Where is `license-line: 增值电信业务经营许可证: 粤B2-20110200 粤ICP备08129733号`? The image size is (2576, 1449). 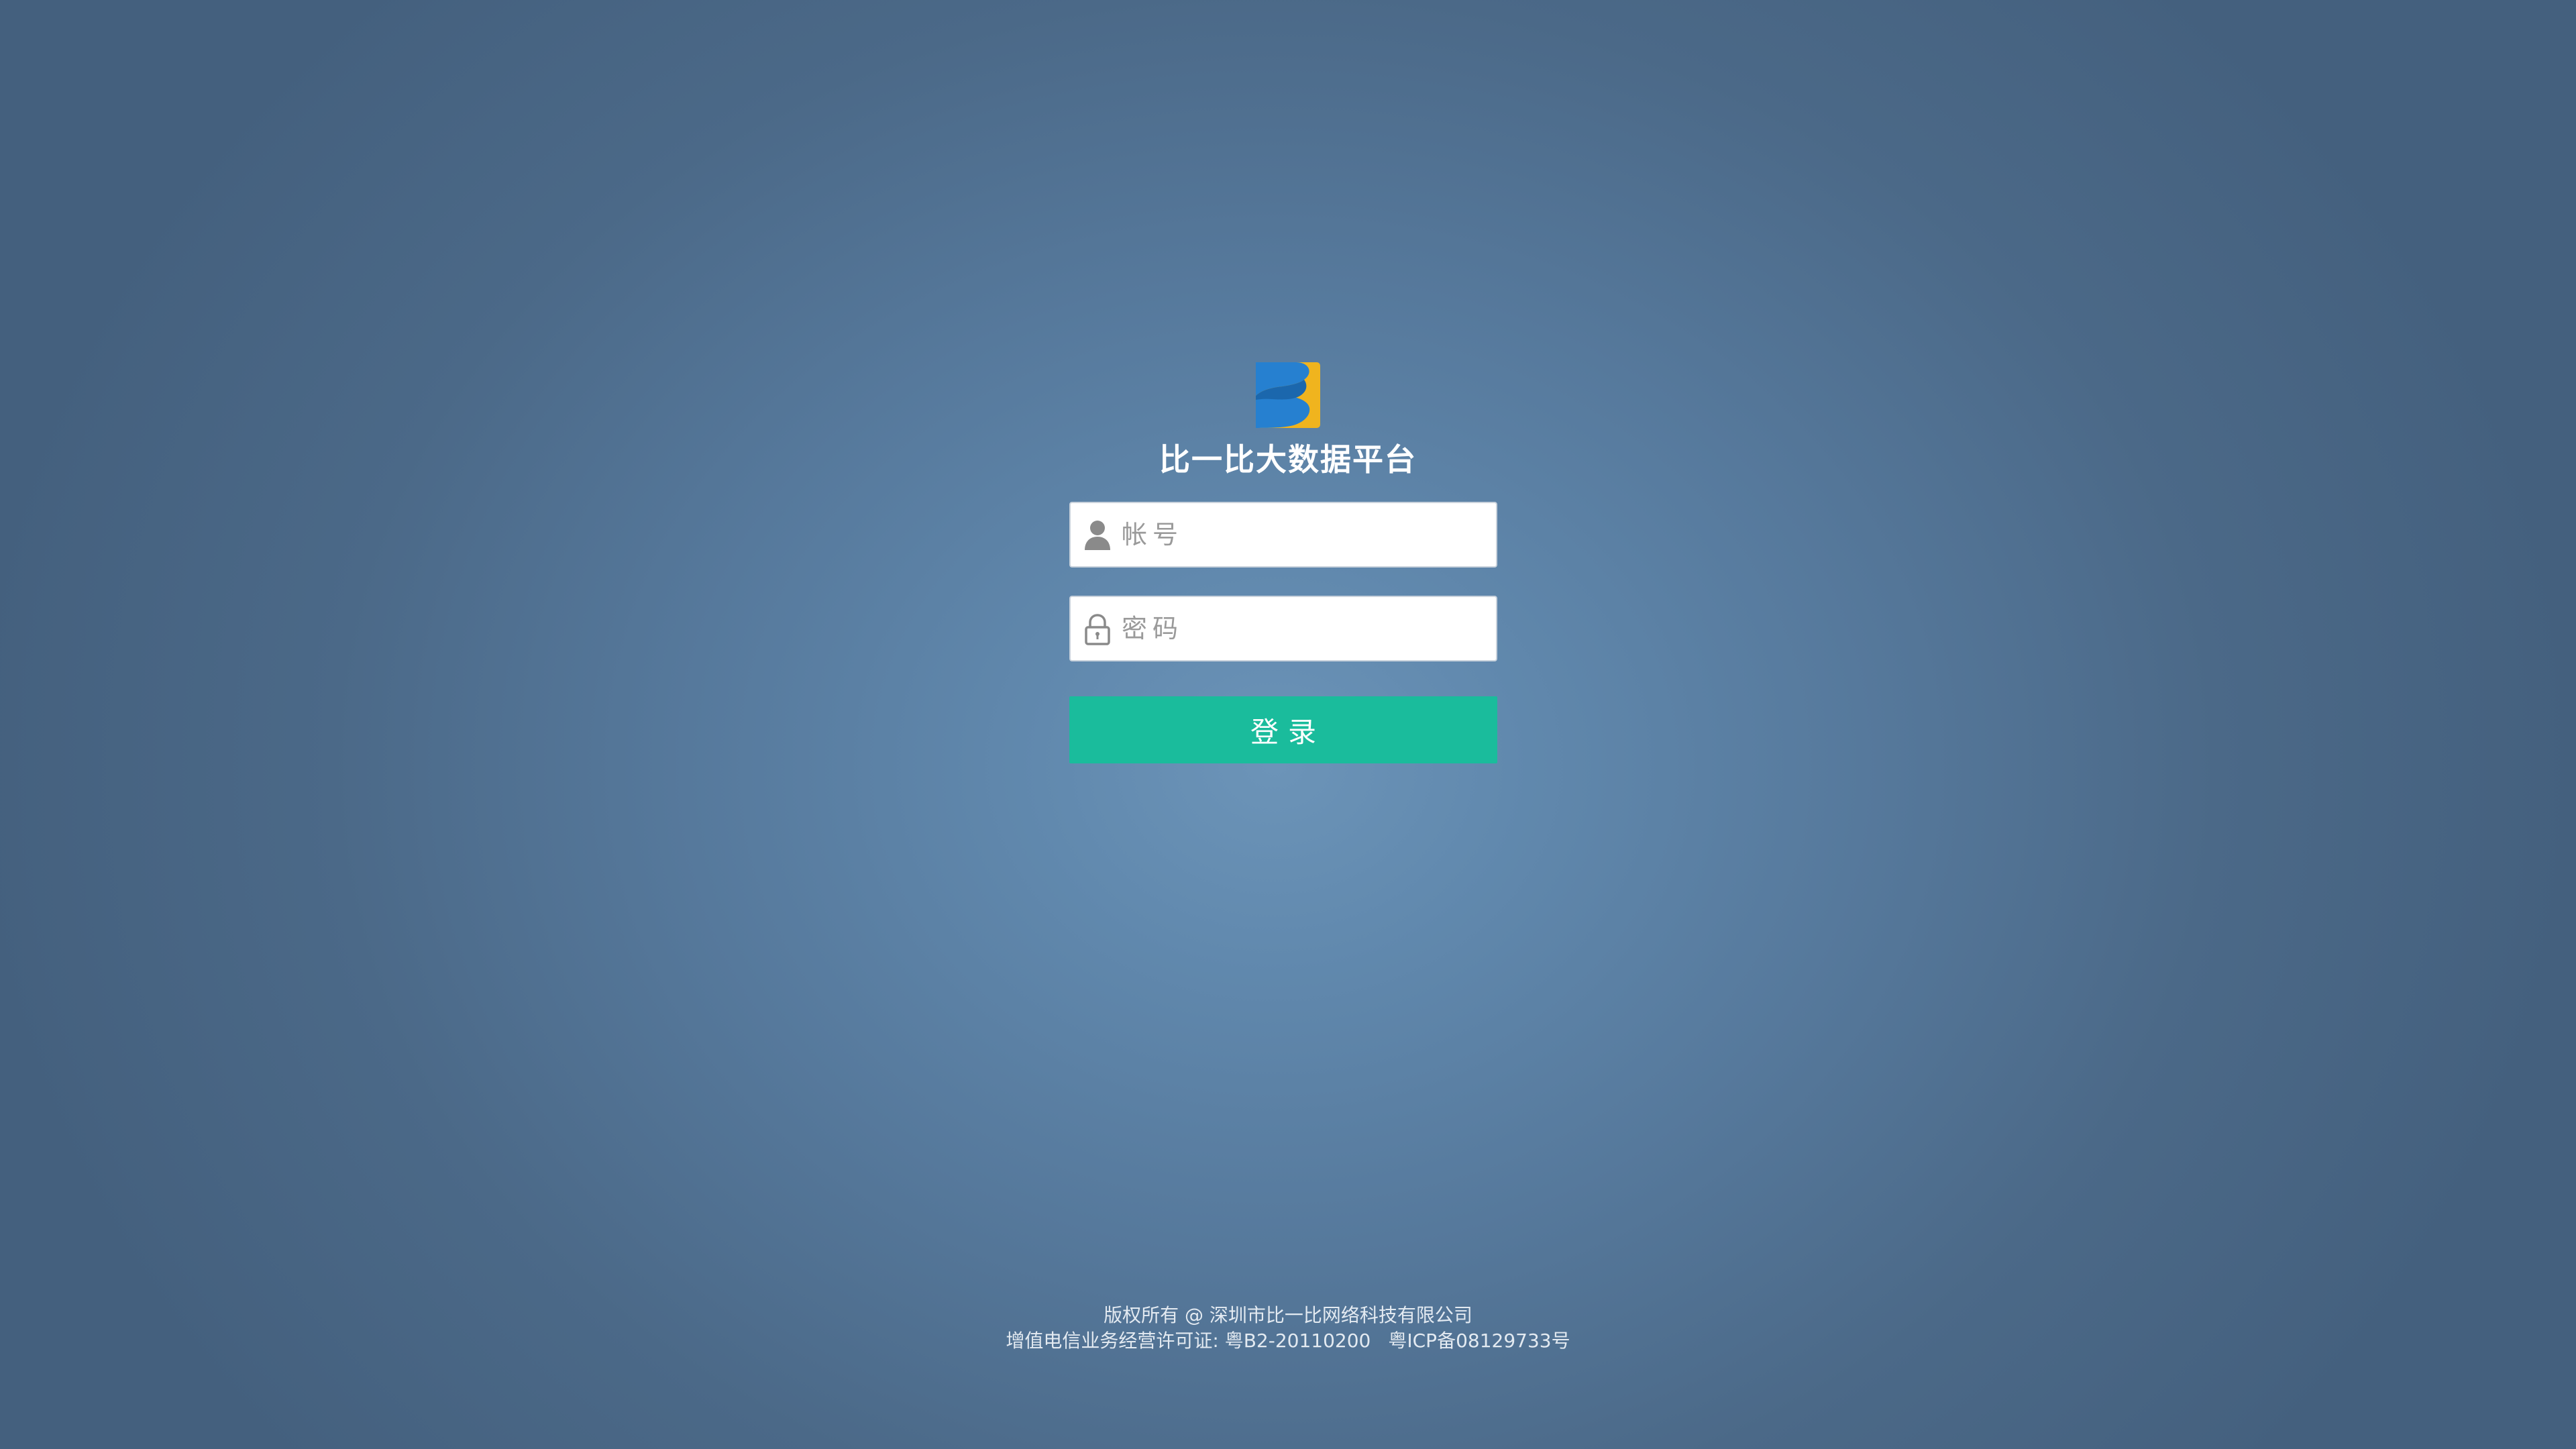
license-line: 增值电信业务经营许可证: 粤B2-20110200 粤ICP备08129733号 is located at coordinates (1288, 1341).